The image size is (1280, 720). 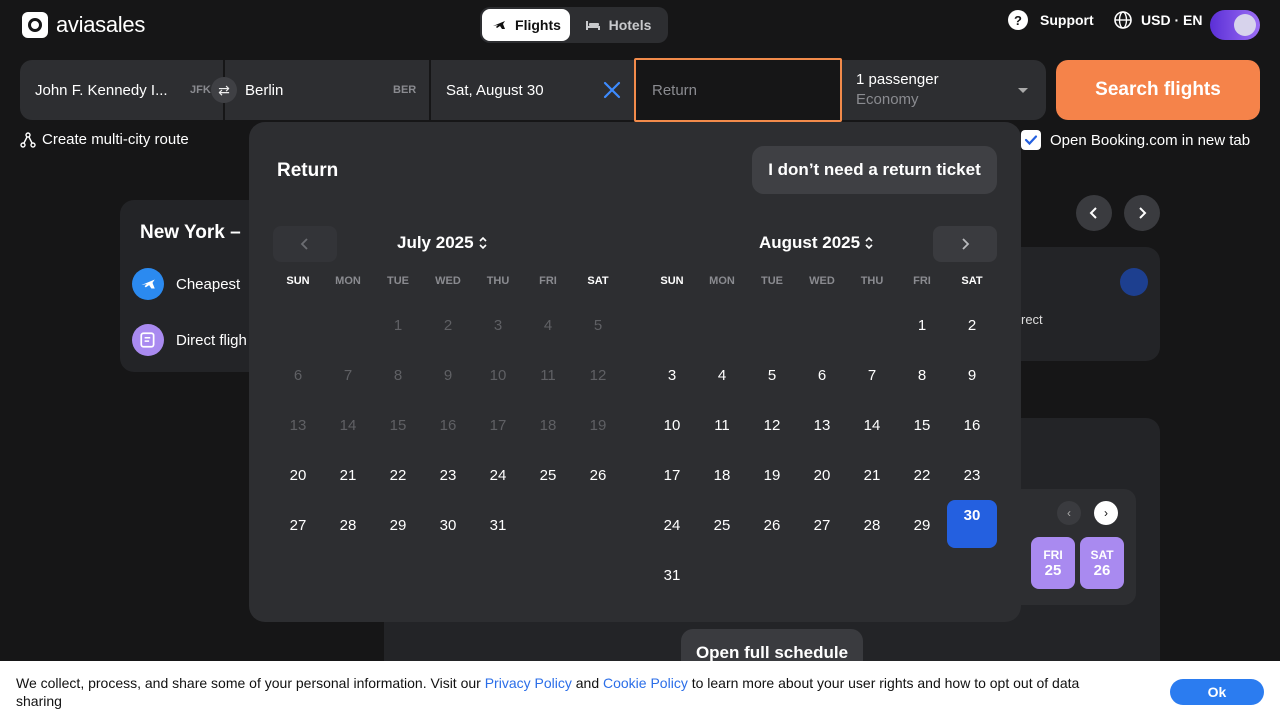 What do you see at coordinates (972, 375) in the screenshot?
I see `calendar-day: 9` at bounding box center [972, 375].